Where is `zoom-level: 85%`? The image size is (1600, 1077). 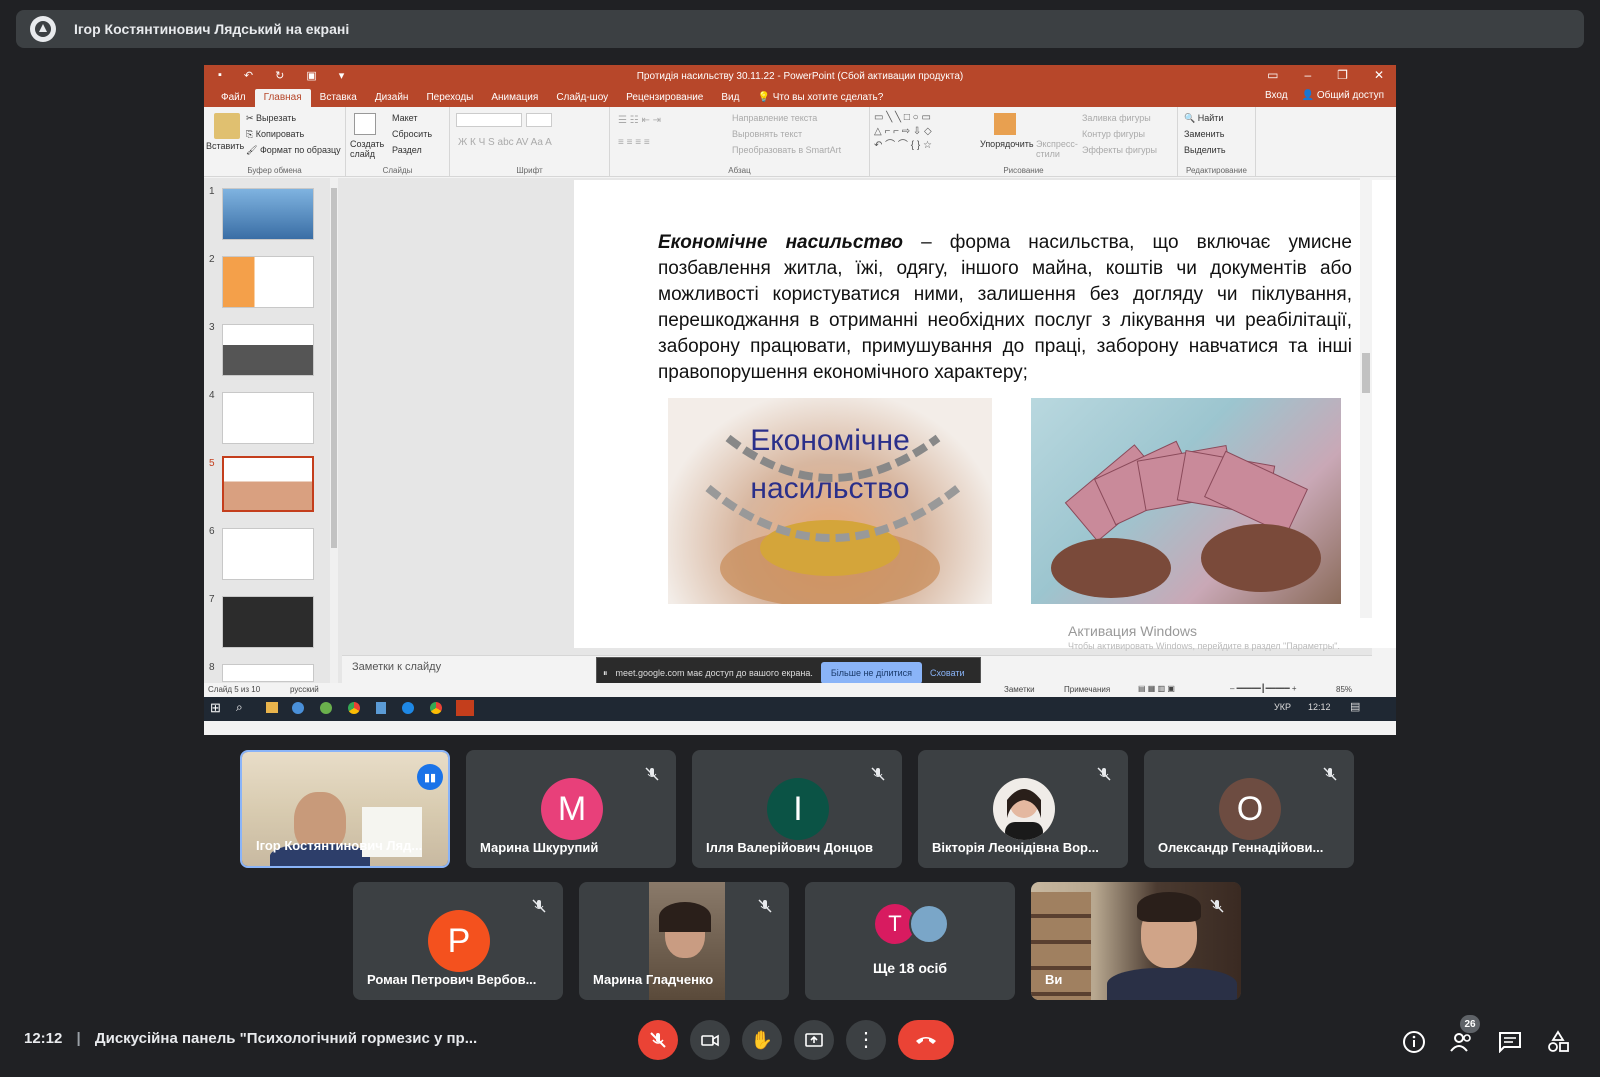
zoom-level: 85% is located at coordinates (1344, 689).